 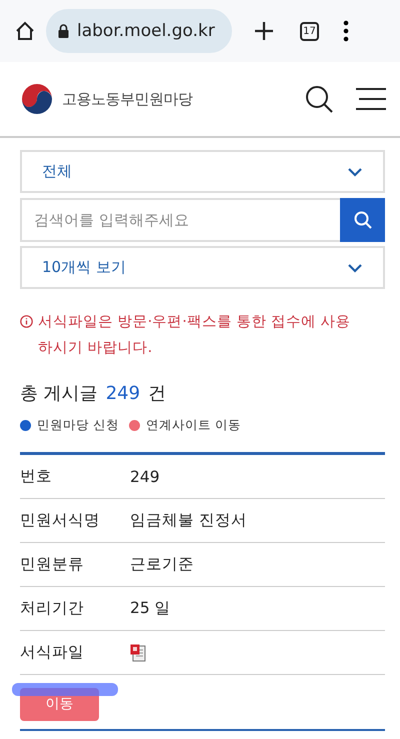 What do you see at coordinates (346, 31) in the screenshot?
I see `more-icon` at bounding box center [346, 31].